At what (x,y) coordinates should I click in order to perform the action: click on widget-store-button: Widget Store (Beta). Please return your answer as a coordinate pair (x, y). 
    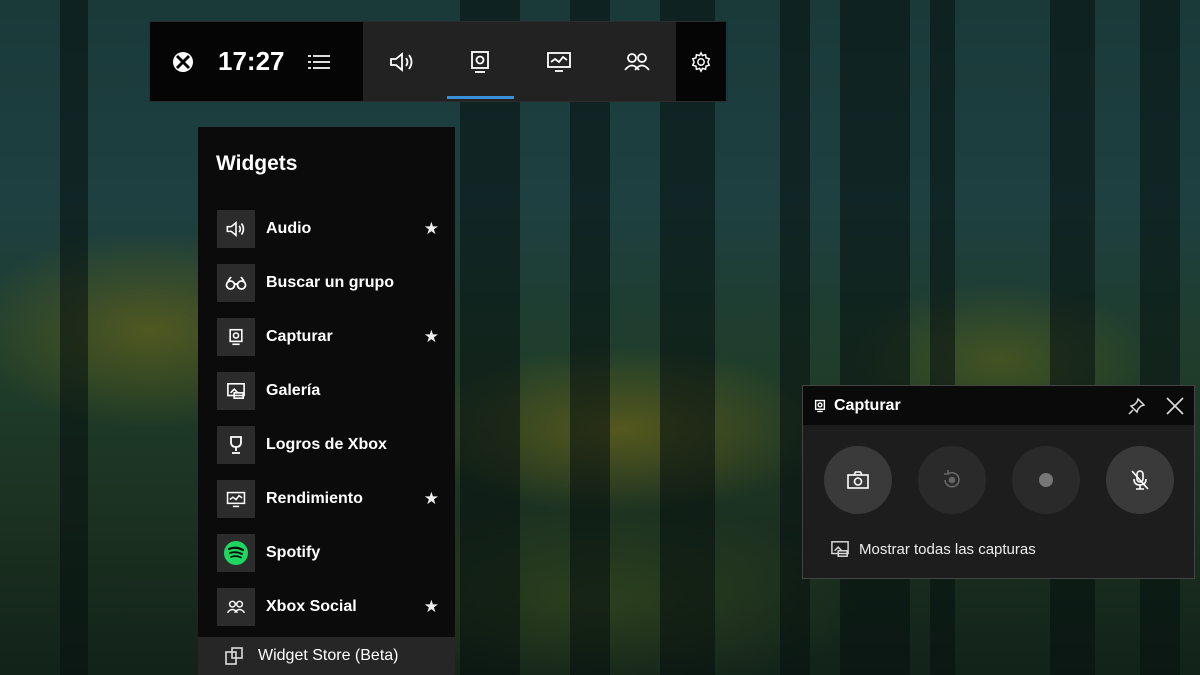
    Looking at the image, I should click on (326, 656).